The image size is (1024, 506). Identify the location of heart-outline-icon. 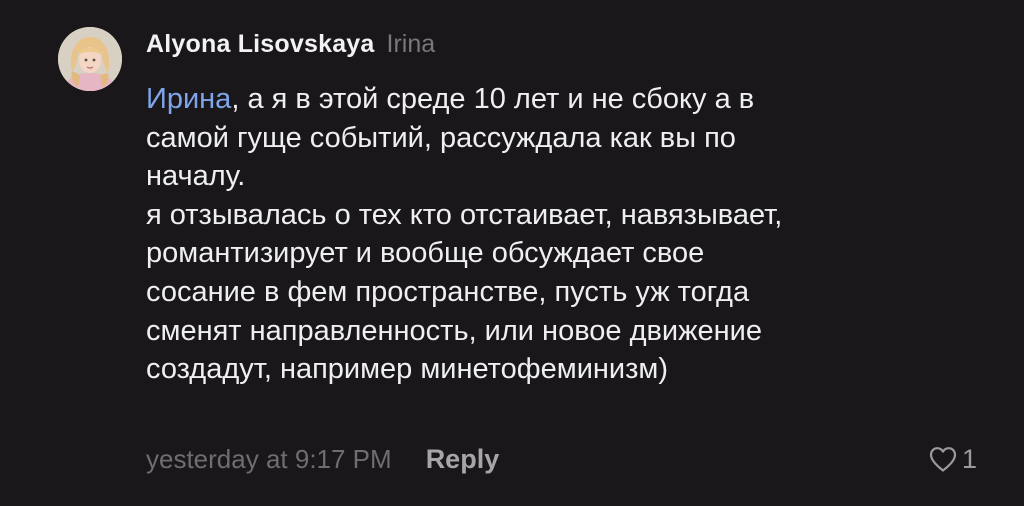
(943, 459).